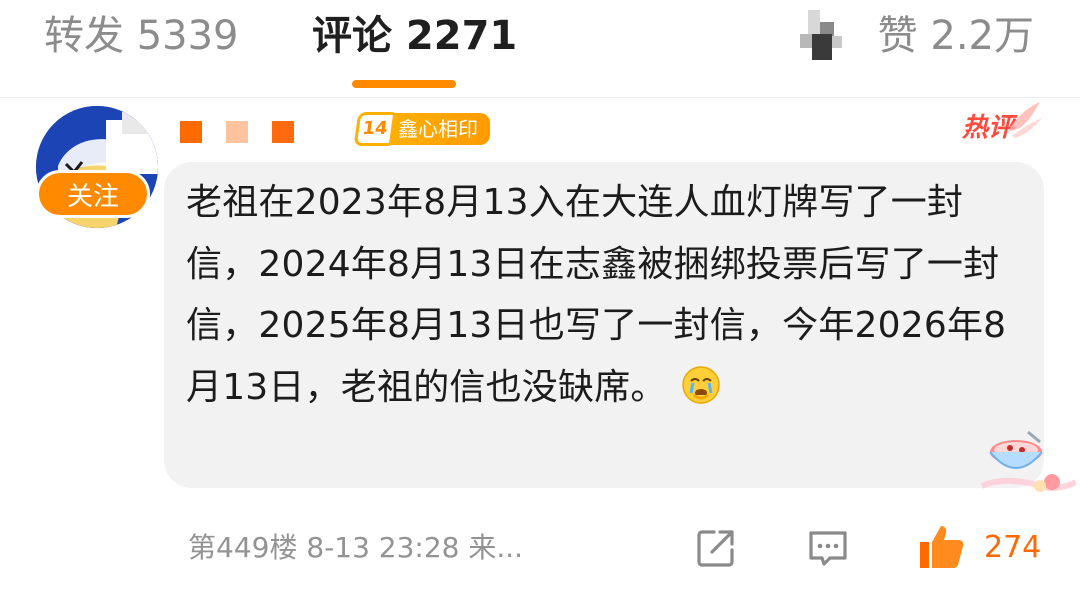  Describe the element at coordinates (404, 84) in the screenshot. I see `tab-active-indicator` at that location.